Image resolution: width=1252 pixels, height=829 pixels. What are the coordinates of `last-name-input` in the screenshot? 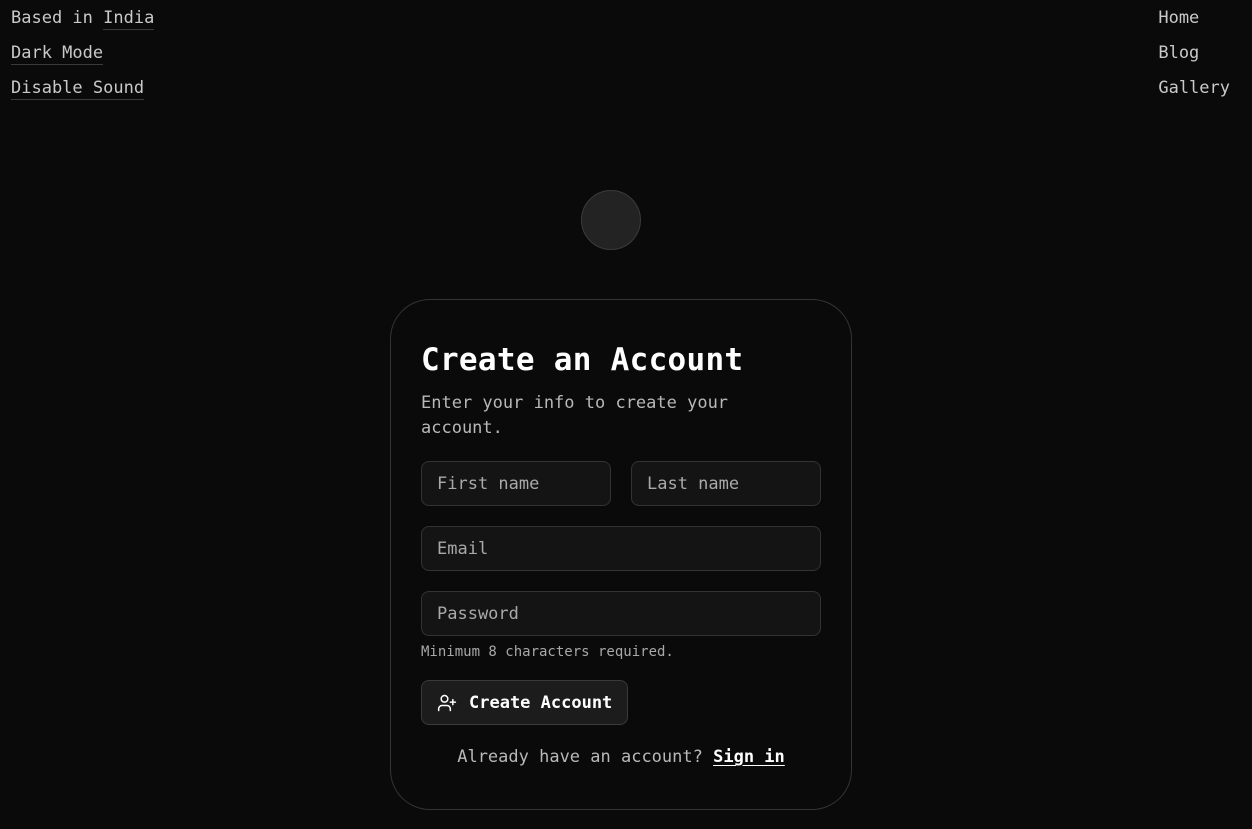 It's located at (726, 483).